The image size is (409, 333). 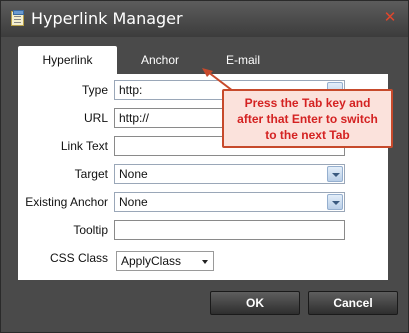 What do you see at coordinates (94, 90) in the screenshot?
I see `type-label: Type` at bounding box center [94, 90].